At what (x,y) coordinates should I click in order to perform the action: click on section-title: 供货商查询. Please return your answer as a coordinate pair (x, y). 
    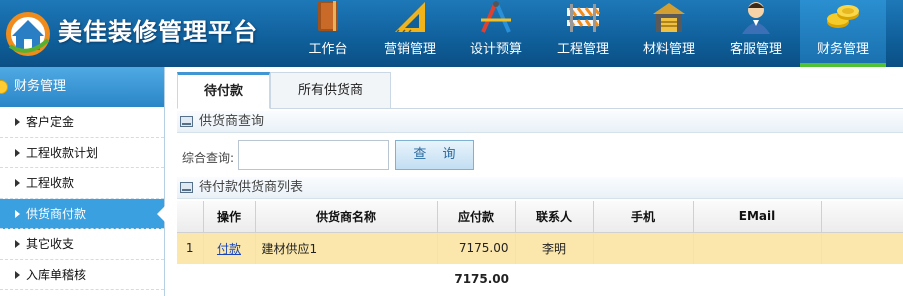
    Looking at the image, I should click on (232, 121).